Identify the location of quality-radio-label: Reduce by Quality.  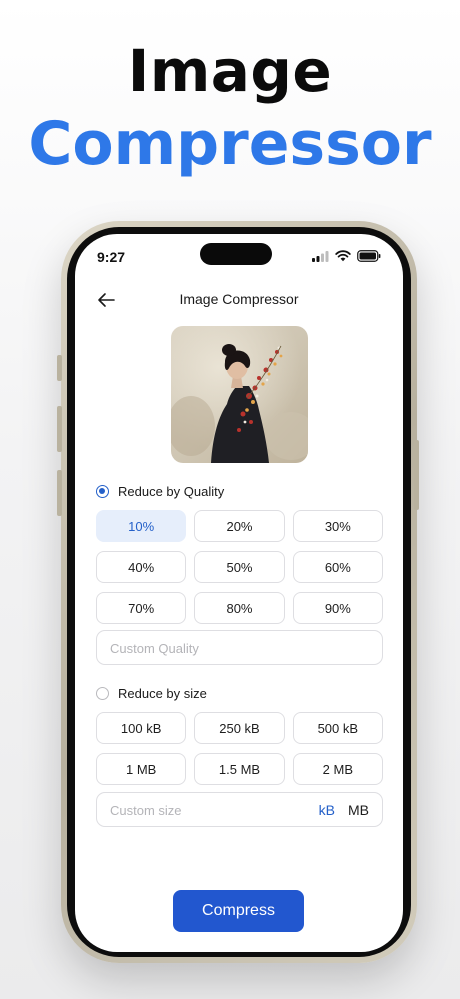
(171, 491).